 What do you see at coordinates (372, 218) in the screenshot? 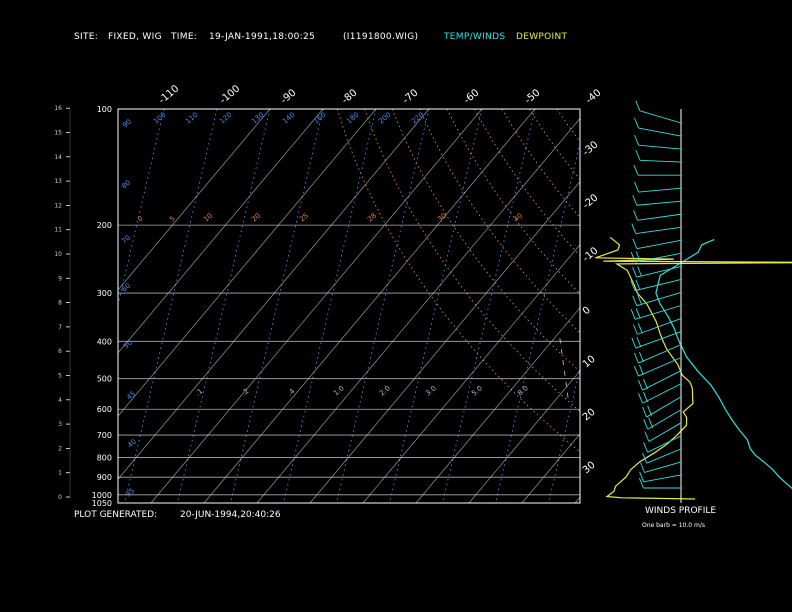
I see `dry-adiabat-label: 28` at bounding box center [372, 218].